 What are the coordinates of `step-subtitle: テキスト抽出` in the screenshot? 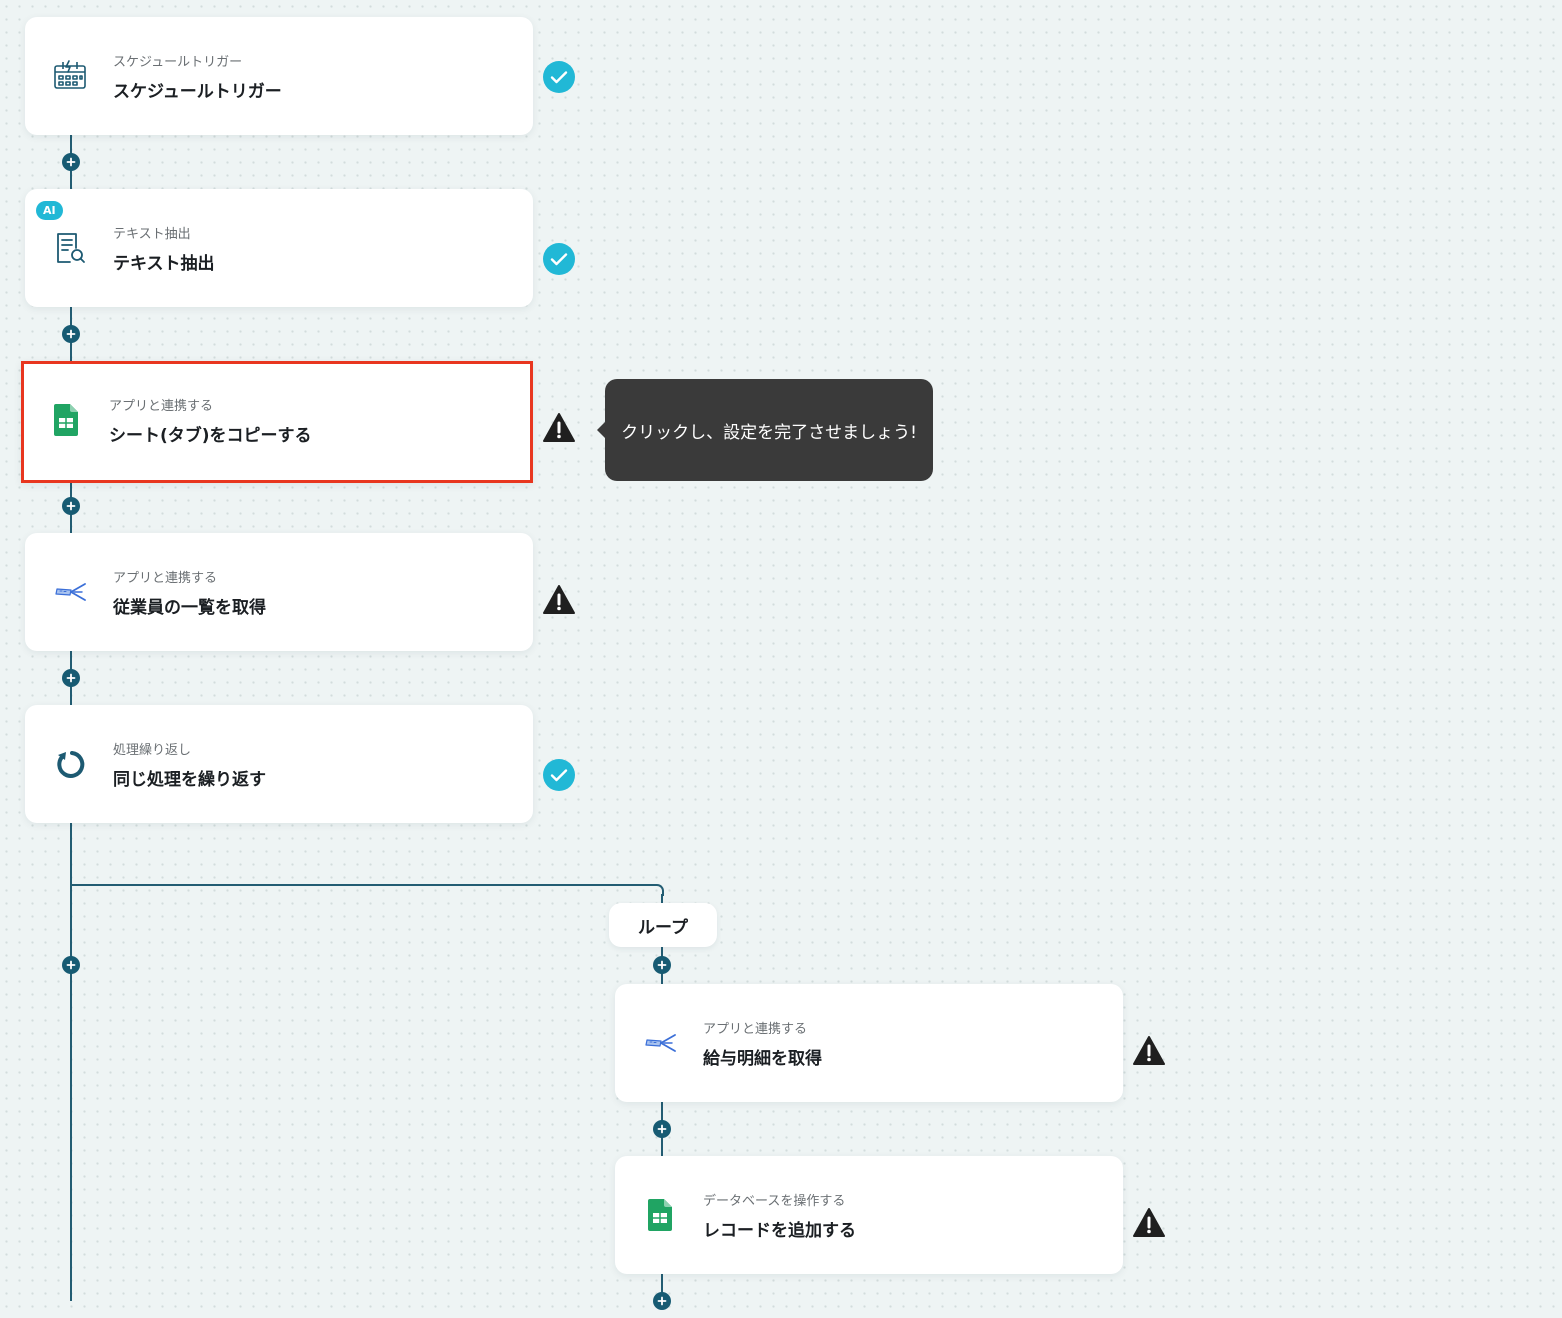 It's located at (152, 234).